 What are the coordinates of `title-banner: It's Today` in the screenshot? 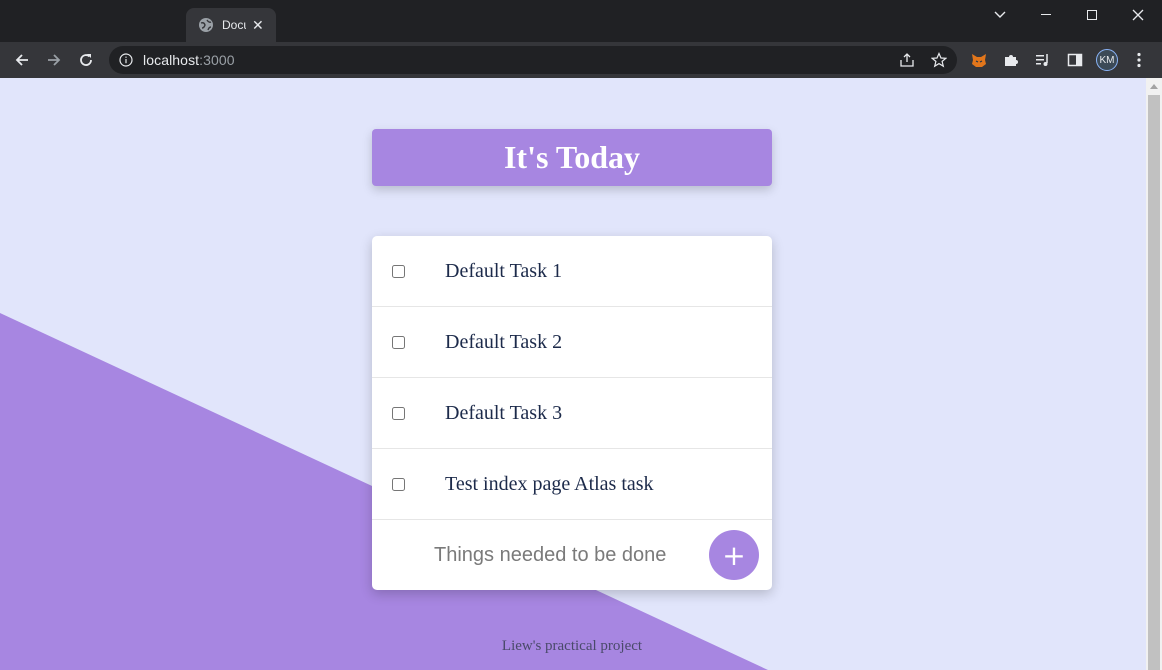 It's located at (572, 157).